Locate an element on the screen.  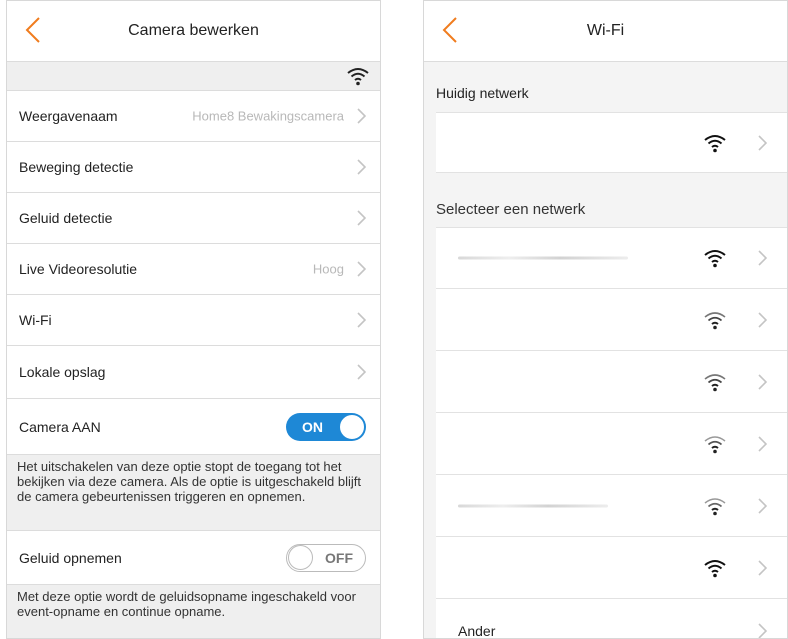
nav-bar: Wi-Fi is located at coordinates (605, 31).